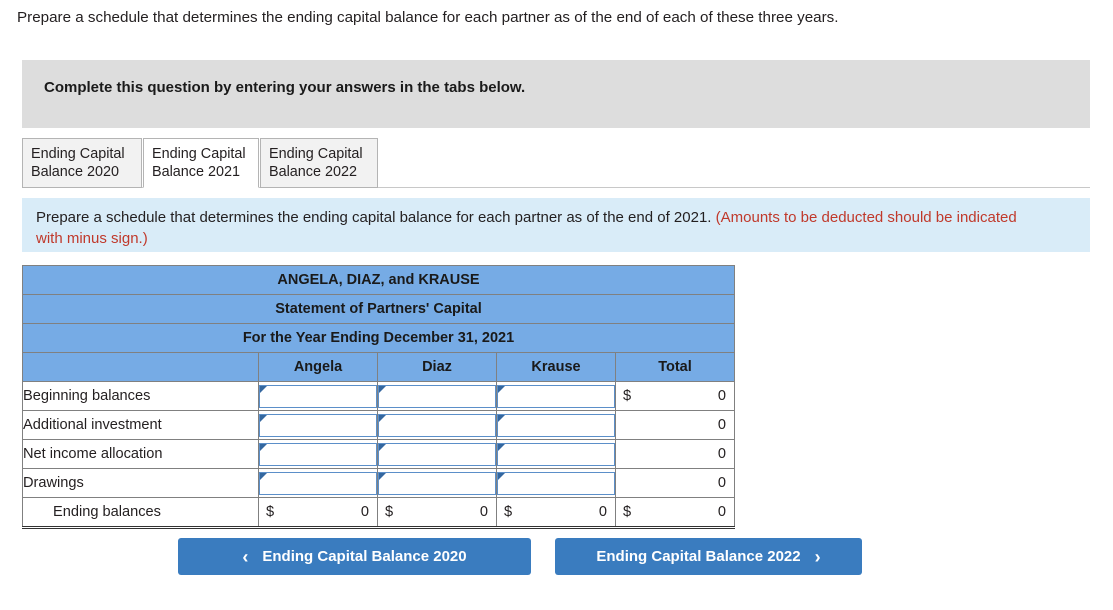 The height and width of the screenshot is (610, 1113). Describe the element at coordinates (318, 513) in the screenshot. I see `cell-ending-balances-angela: $ 0` at that location.